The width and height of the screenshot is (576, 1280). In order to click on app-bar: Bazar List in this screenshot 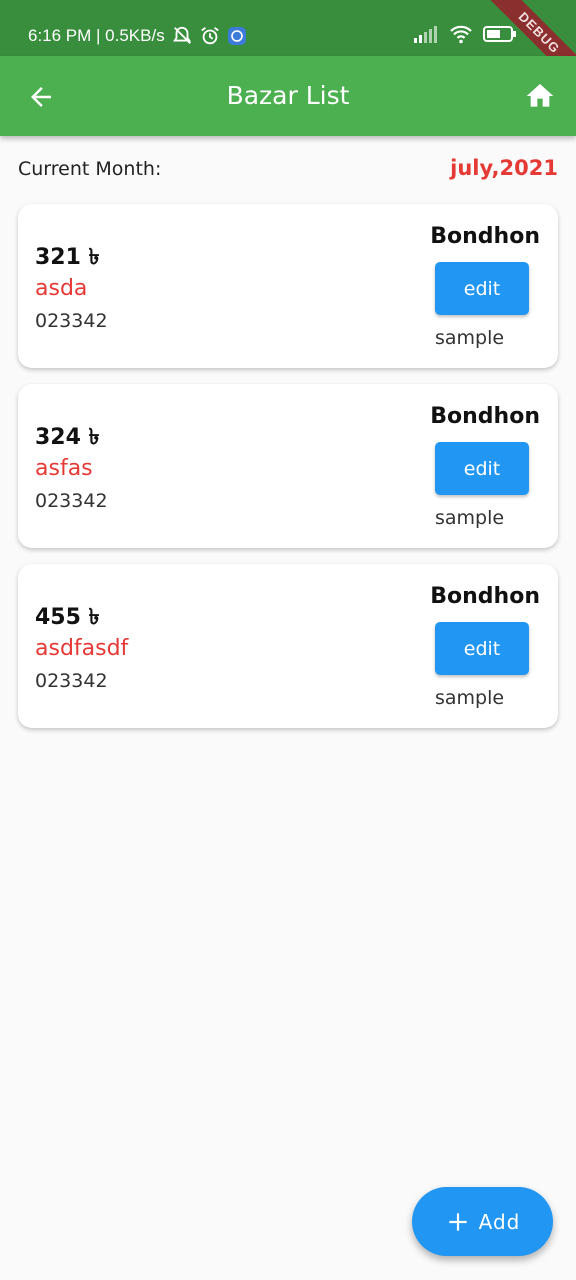, I will do `click(288, 96)`.